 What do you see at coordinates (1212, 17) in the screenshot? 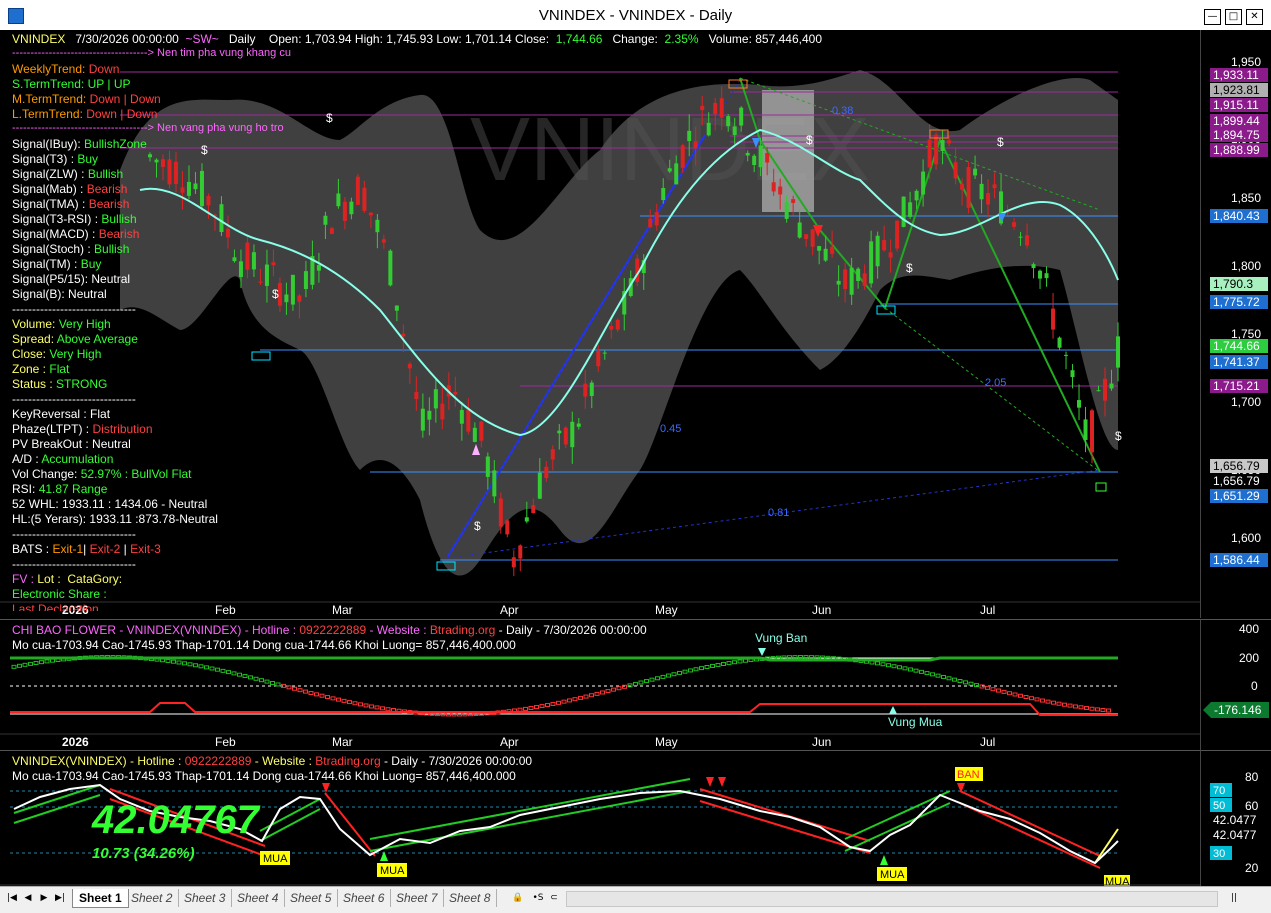
I see `minimize-button: —` at bounding box center [1212, 17].